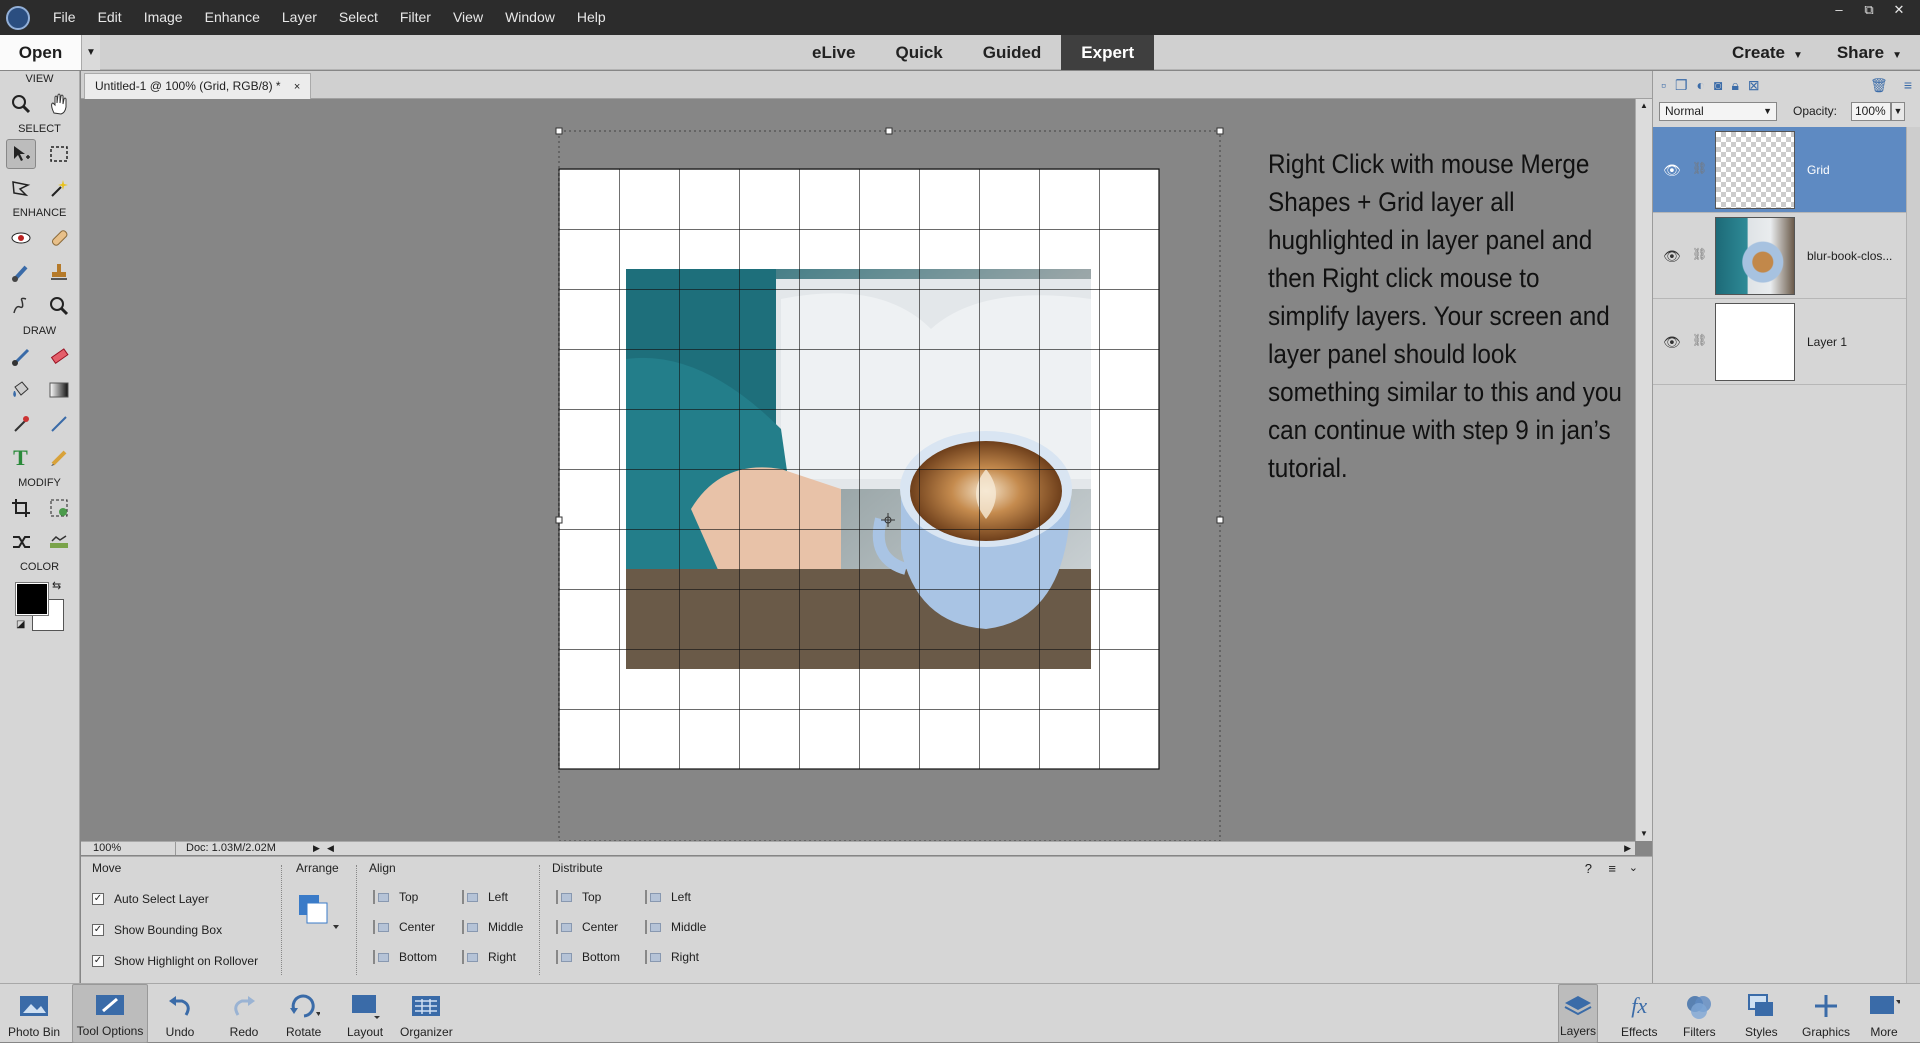 The image size is (1920, 1043). I want to click on smart-brush-icon, so click(21, 272).